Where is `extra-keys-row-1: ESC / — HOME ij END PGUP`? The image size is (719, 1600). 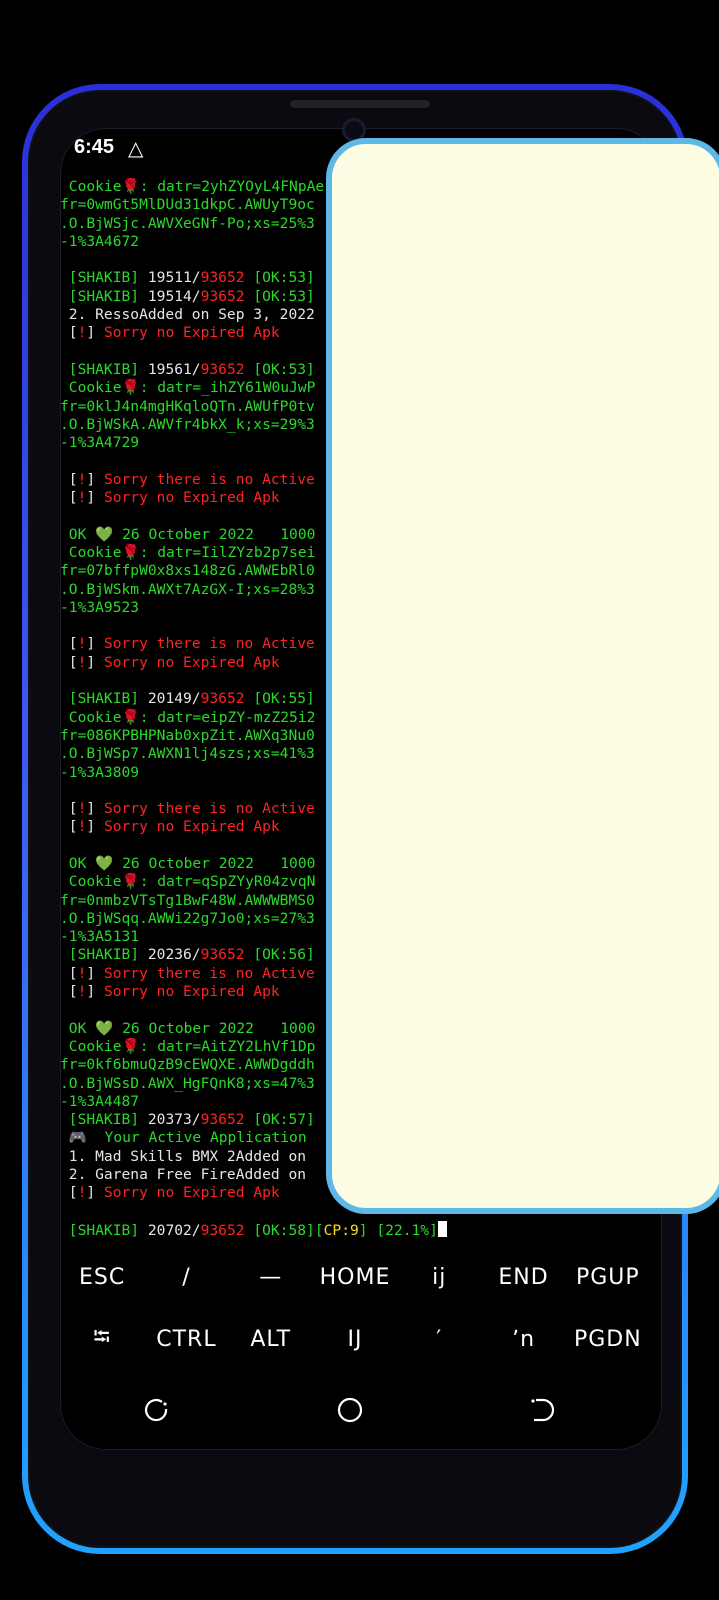 extra-keys-row-1: ESC / — HOME ij END PGUP is located at coordinates (355, 1277).